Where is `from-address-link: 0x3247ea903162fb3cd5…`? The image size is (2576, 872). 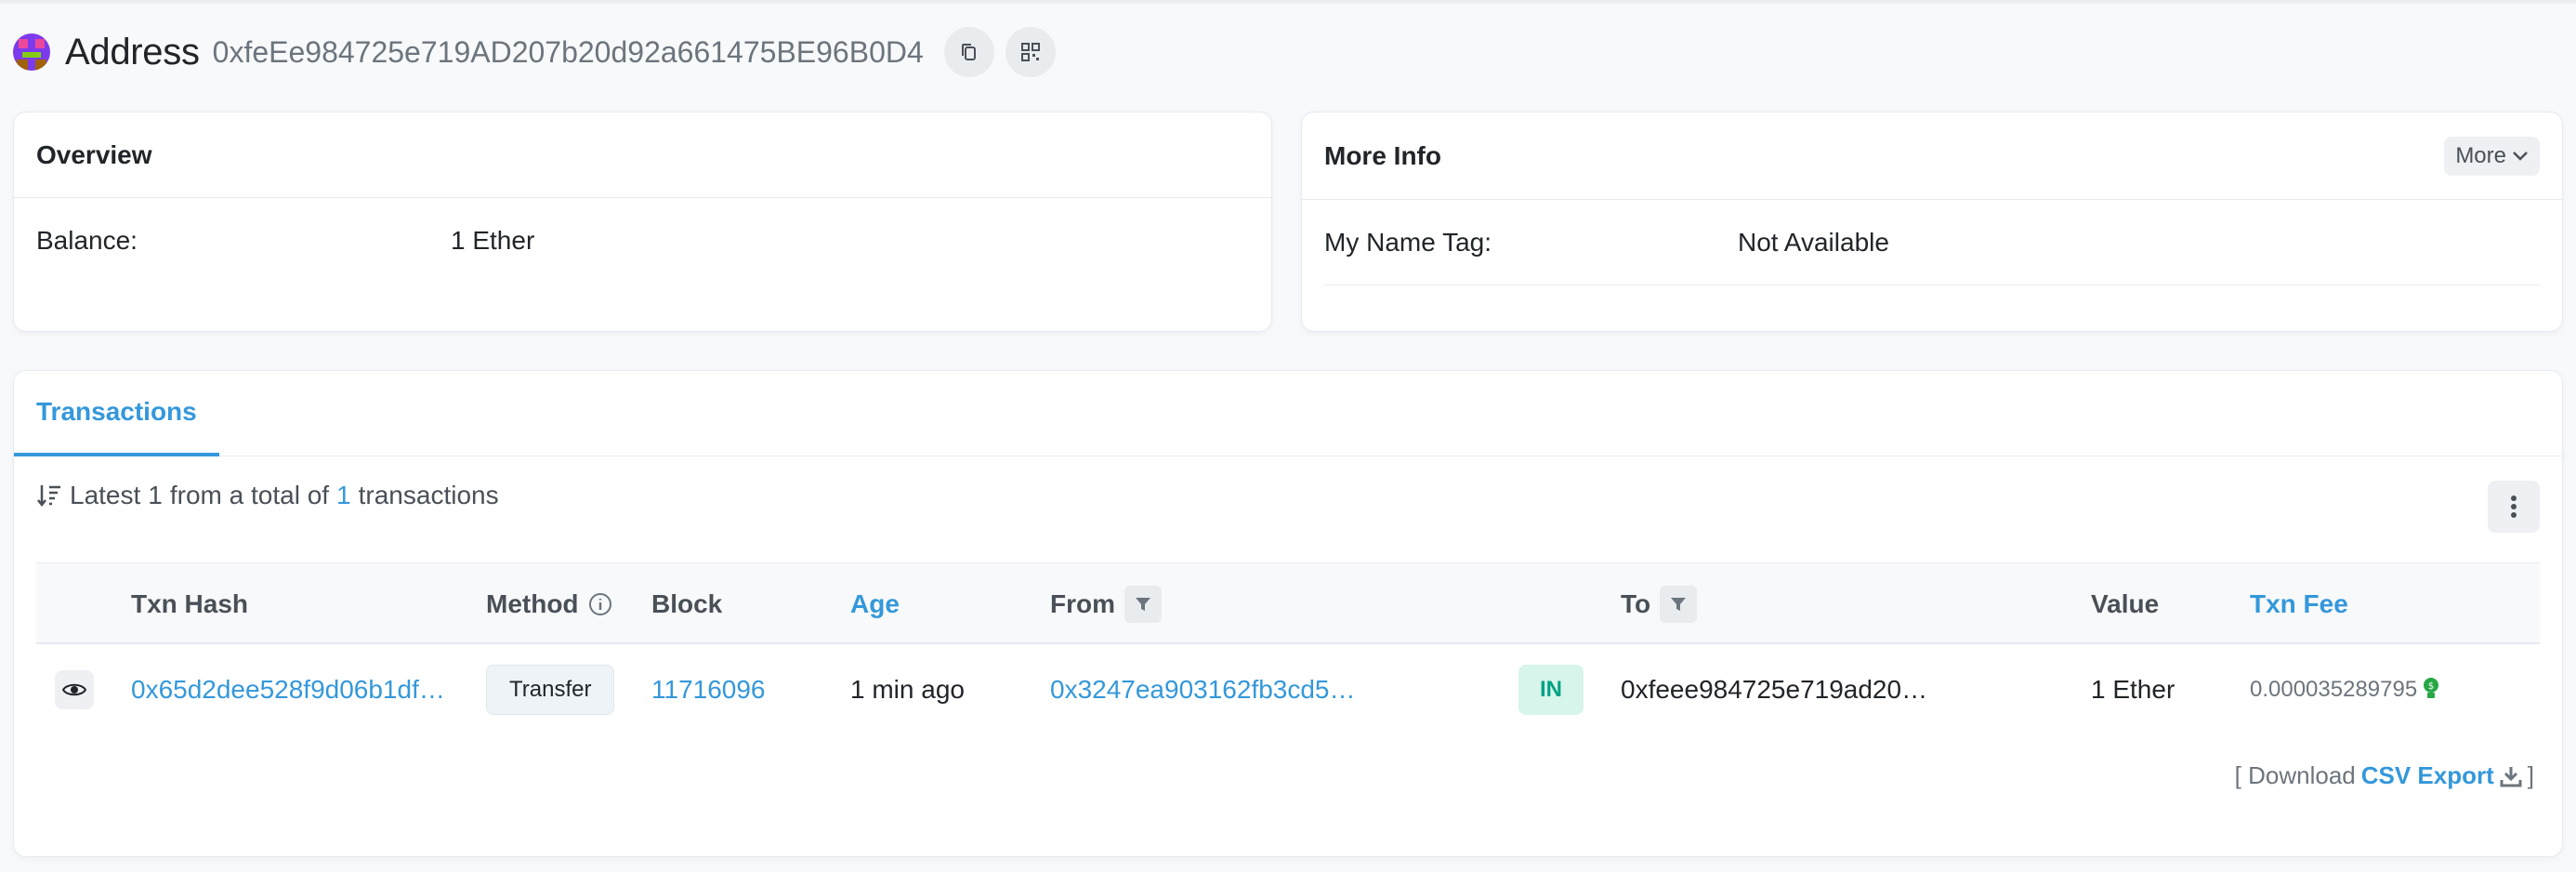 from-address-link: 0x3247ea903162fb3cd5… is located at coordinates (1203, 689).